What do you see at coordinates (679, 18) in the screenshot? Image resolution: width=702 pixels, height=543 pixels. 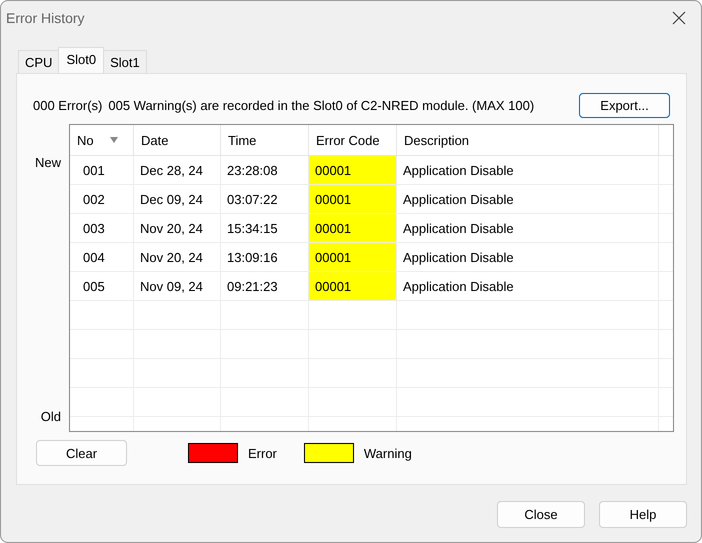 I see `close-icon` at bounding box center [679, 18].